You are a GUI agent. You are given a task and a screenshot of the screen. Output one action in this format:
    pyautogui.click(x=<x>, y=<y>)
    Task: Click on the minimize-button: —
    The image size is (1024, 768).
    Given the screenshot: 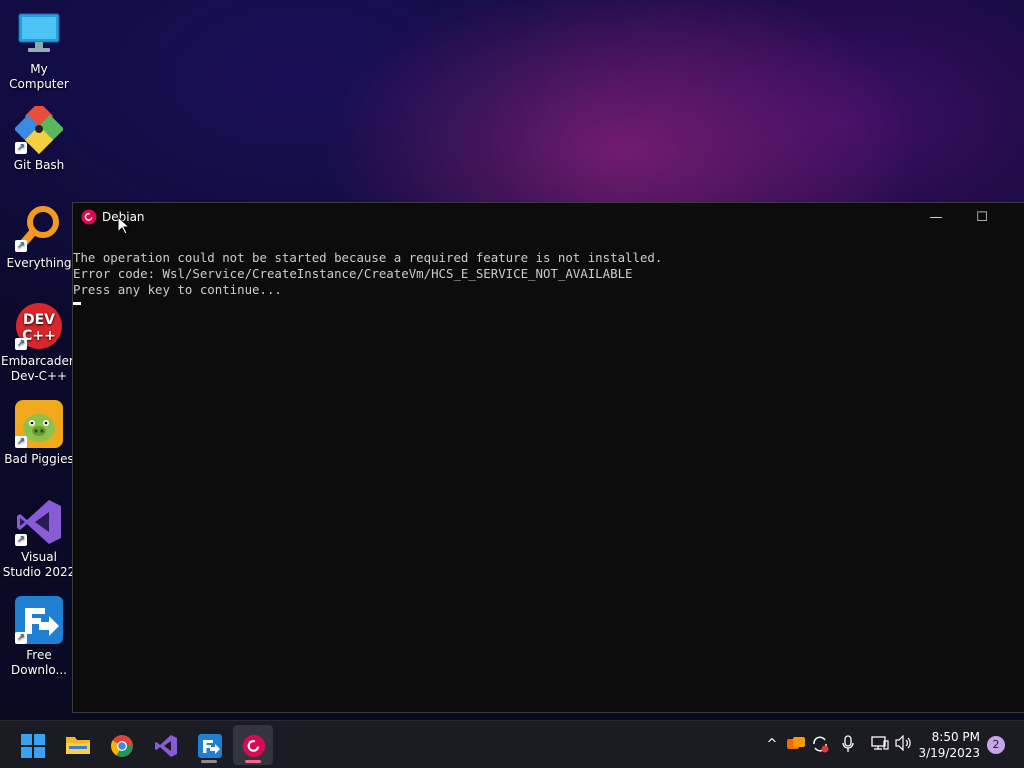 What is the action you would take?
    pyautogui.click(x=936, y=218)
    